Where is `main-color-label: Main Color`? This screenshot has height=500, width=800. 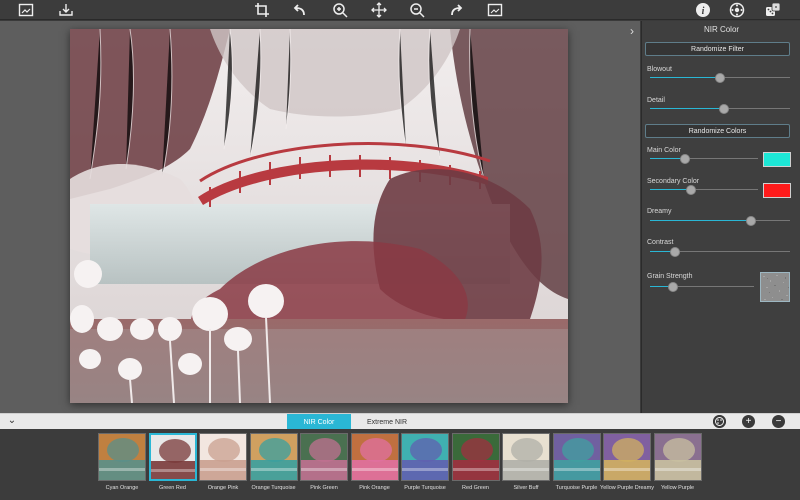 main-color-label: Main Color is located at coordinates (664, 150).